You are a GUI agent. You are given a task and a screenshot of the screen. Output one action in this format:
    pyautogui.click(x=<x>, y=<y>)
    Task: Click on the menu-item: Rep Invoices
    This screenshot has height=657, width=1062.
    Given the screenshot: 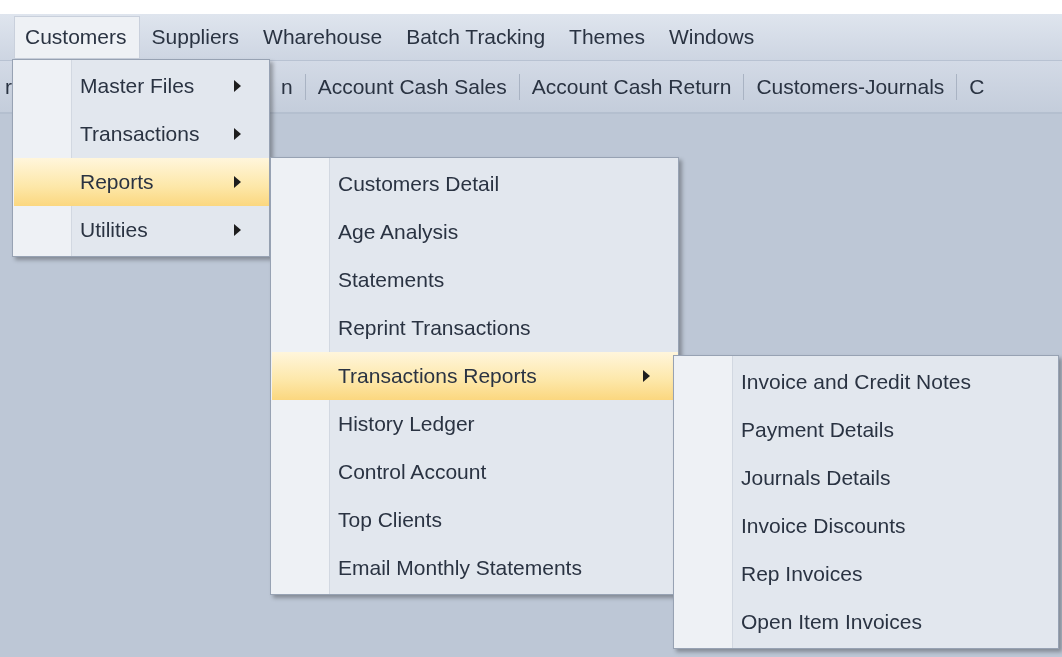 What is the action you would take?
    pyautogui.click(x=866, y=574)
    